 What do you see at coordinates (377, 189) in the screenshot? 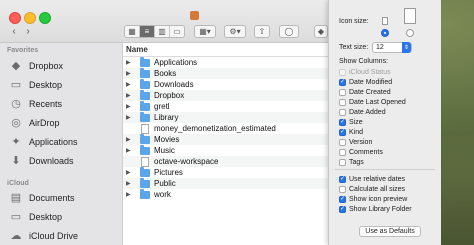
I see `view-option-label: Calculate all sizes` at bounding box center [377, 189].